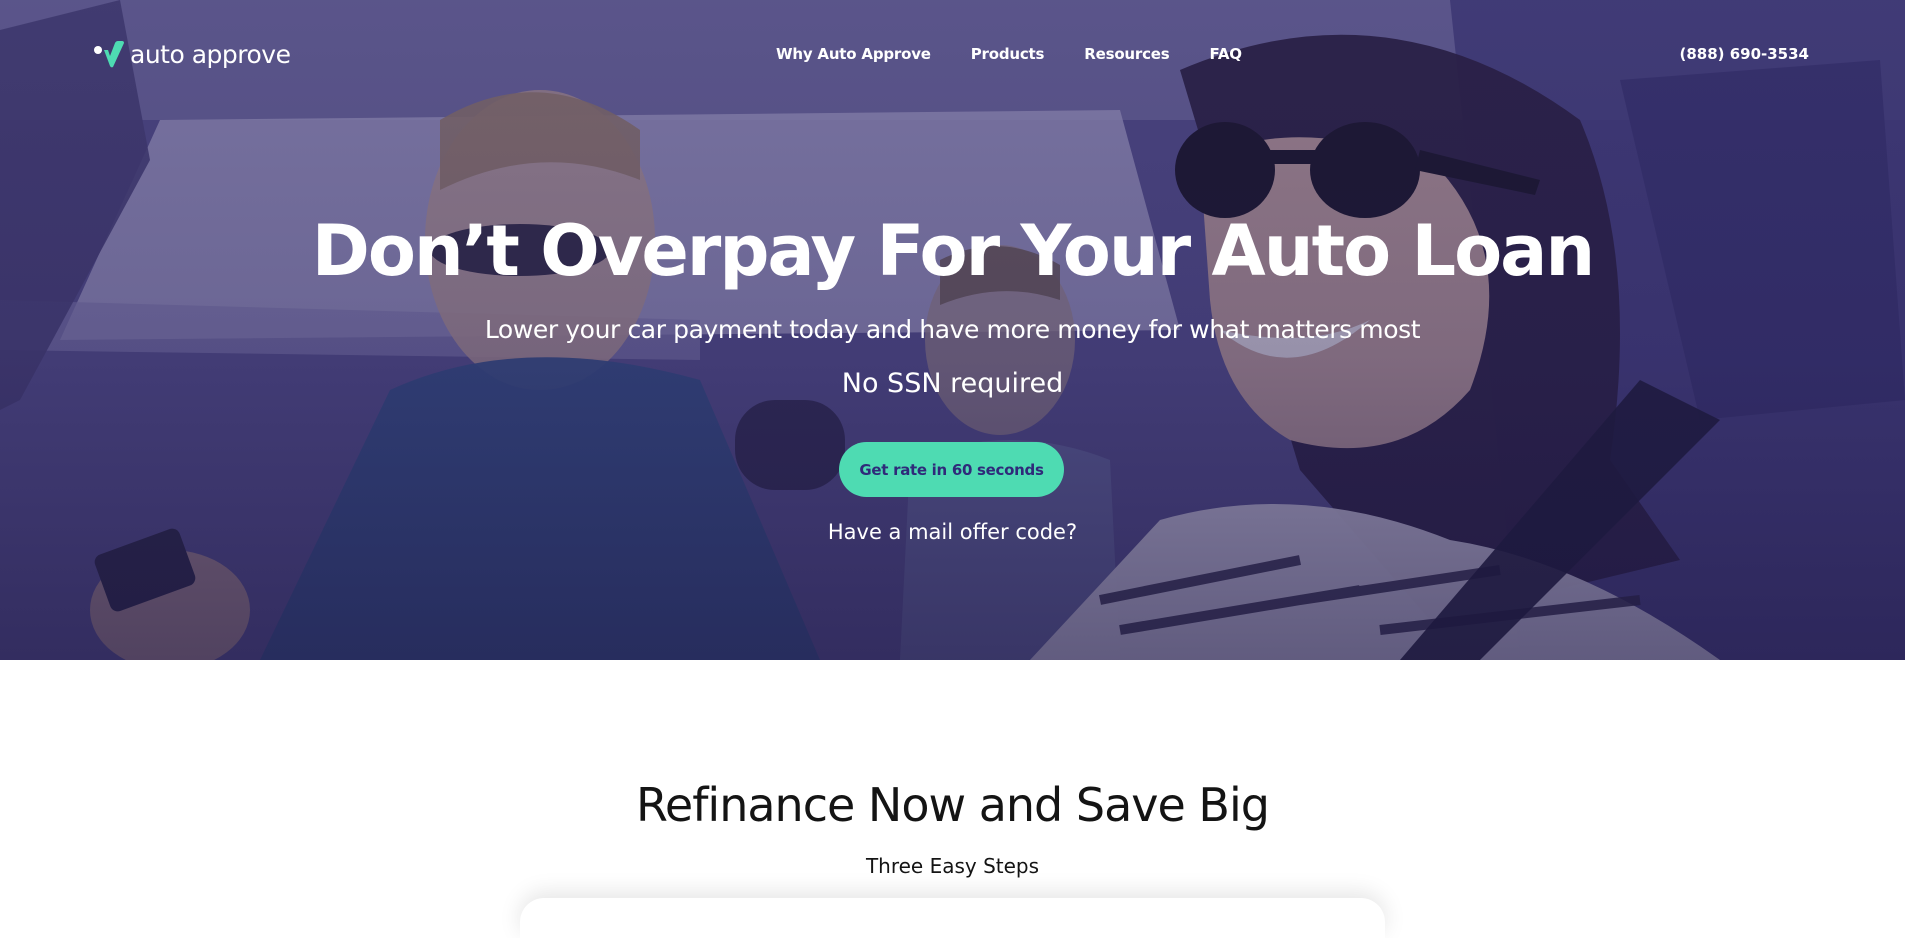 The height and width of the screenshot is (938, 1905). Describe the element at coordinates (951, 469) in the screenshot. I see `get-rate-button: Get rate in 60 seconds` at that location.